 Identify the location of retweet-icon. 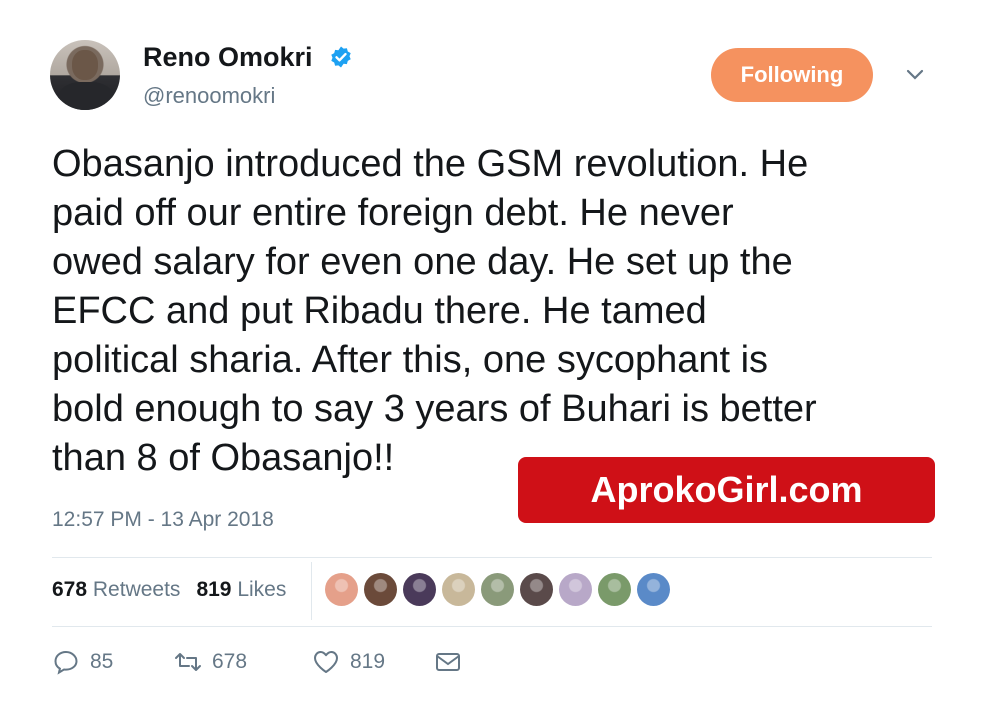
(188, 662).